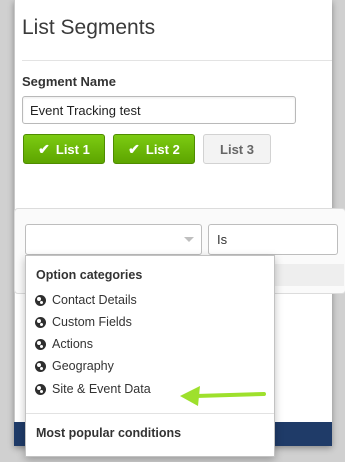  Describe the element at coordinates (89, 27) in the screenshot. I see `page-title: List Segments` at that location.